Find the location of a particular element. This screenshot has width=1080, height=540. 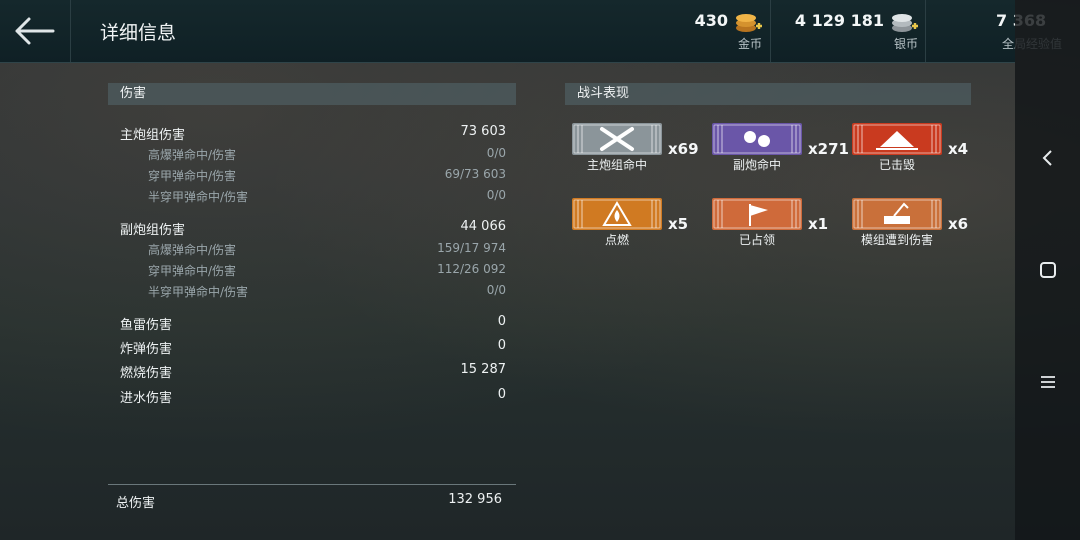

damage-row-label: 进水伤害 is located at coordinates (146, 398).